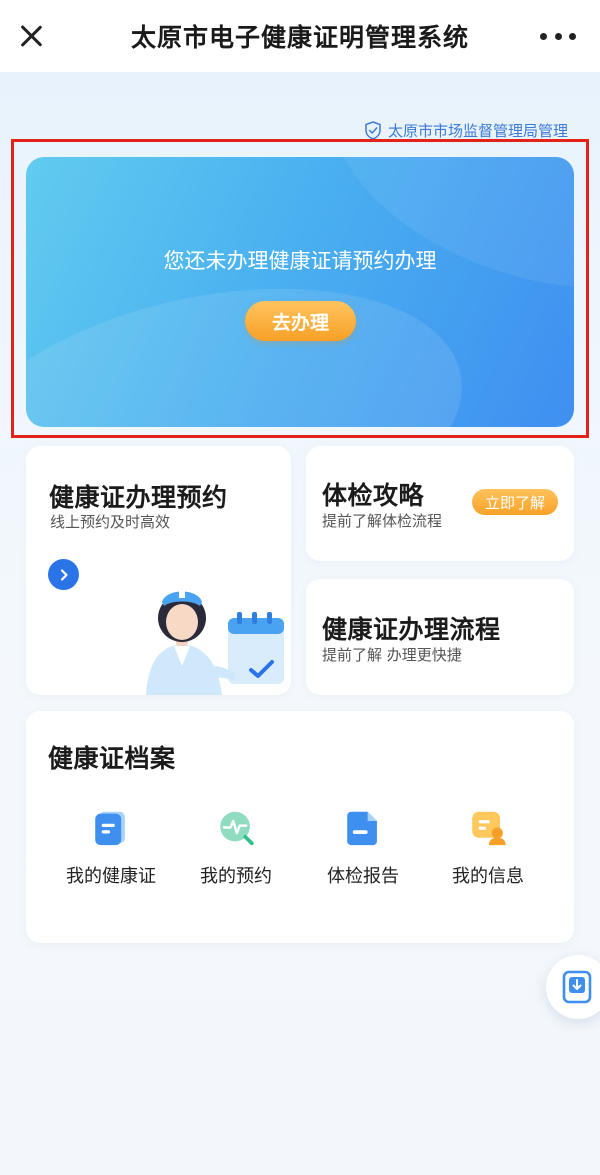  I want to click on my-appointment-shortcut: 我的预约, so click(236, 848).